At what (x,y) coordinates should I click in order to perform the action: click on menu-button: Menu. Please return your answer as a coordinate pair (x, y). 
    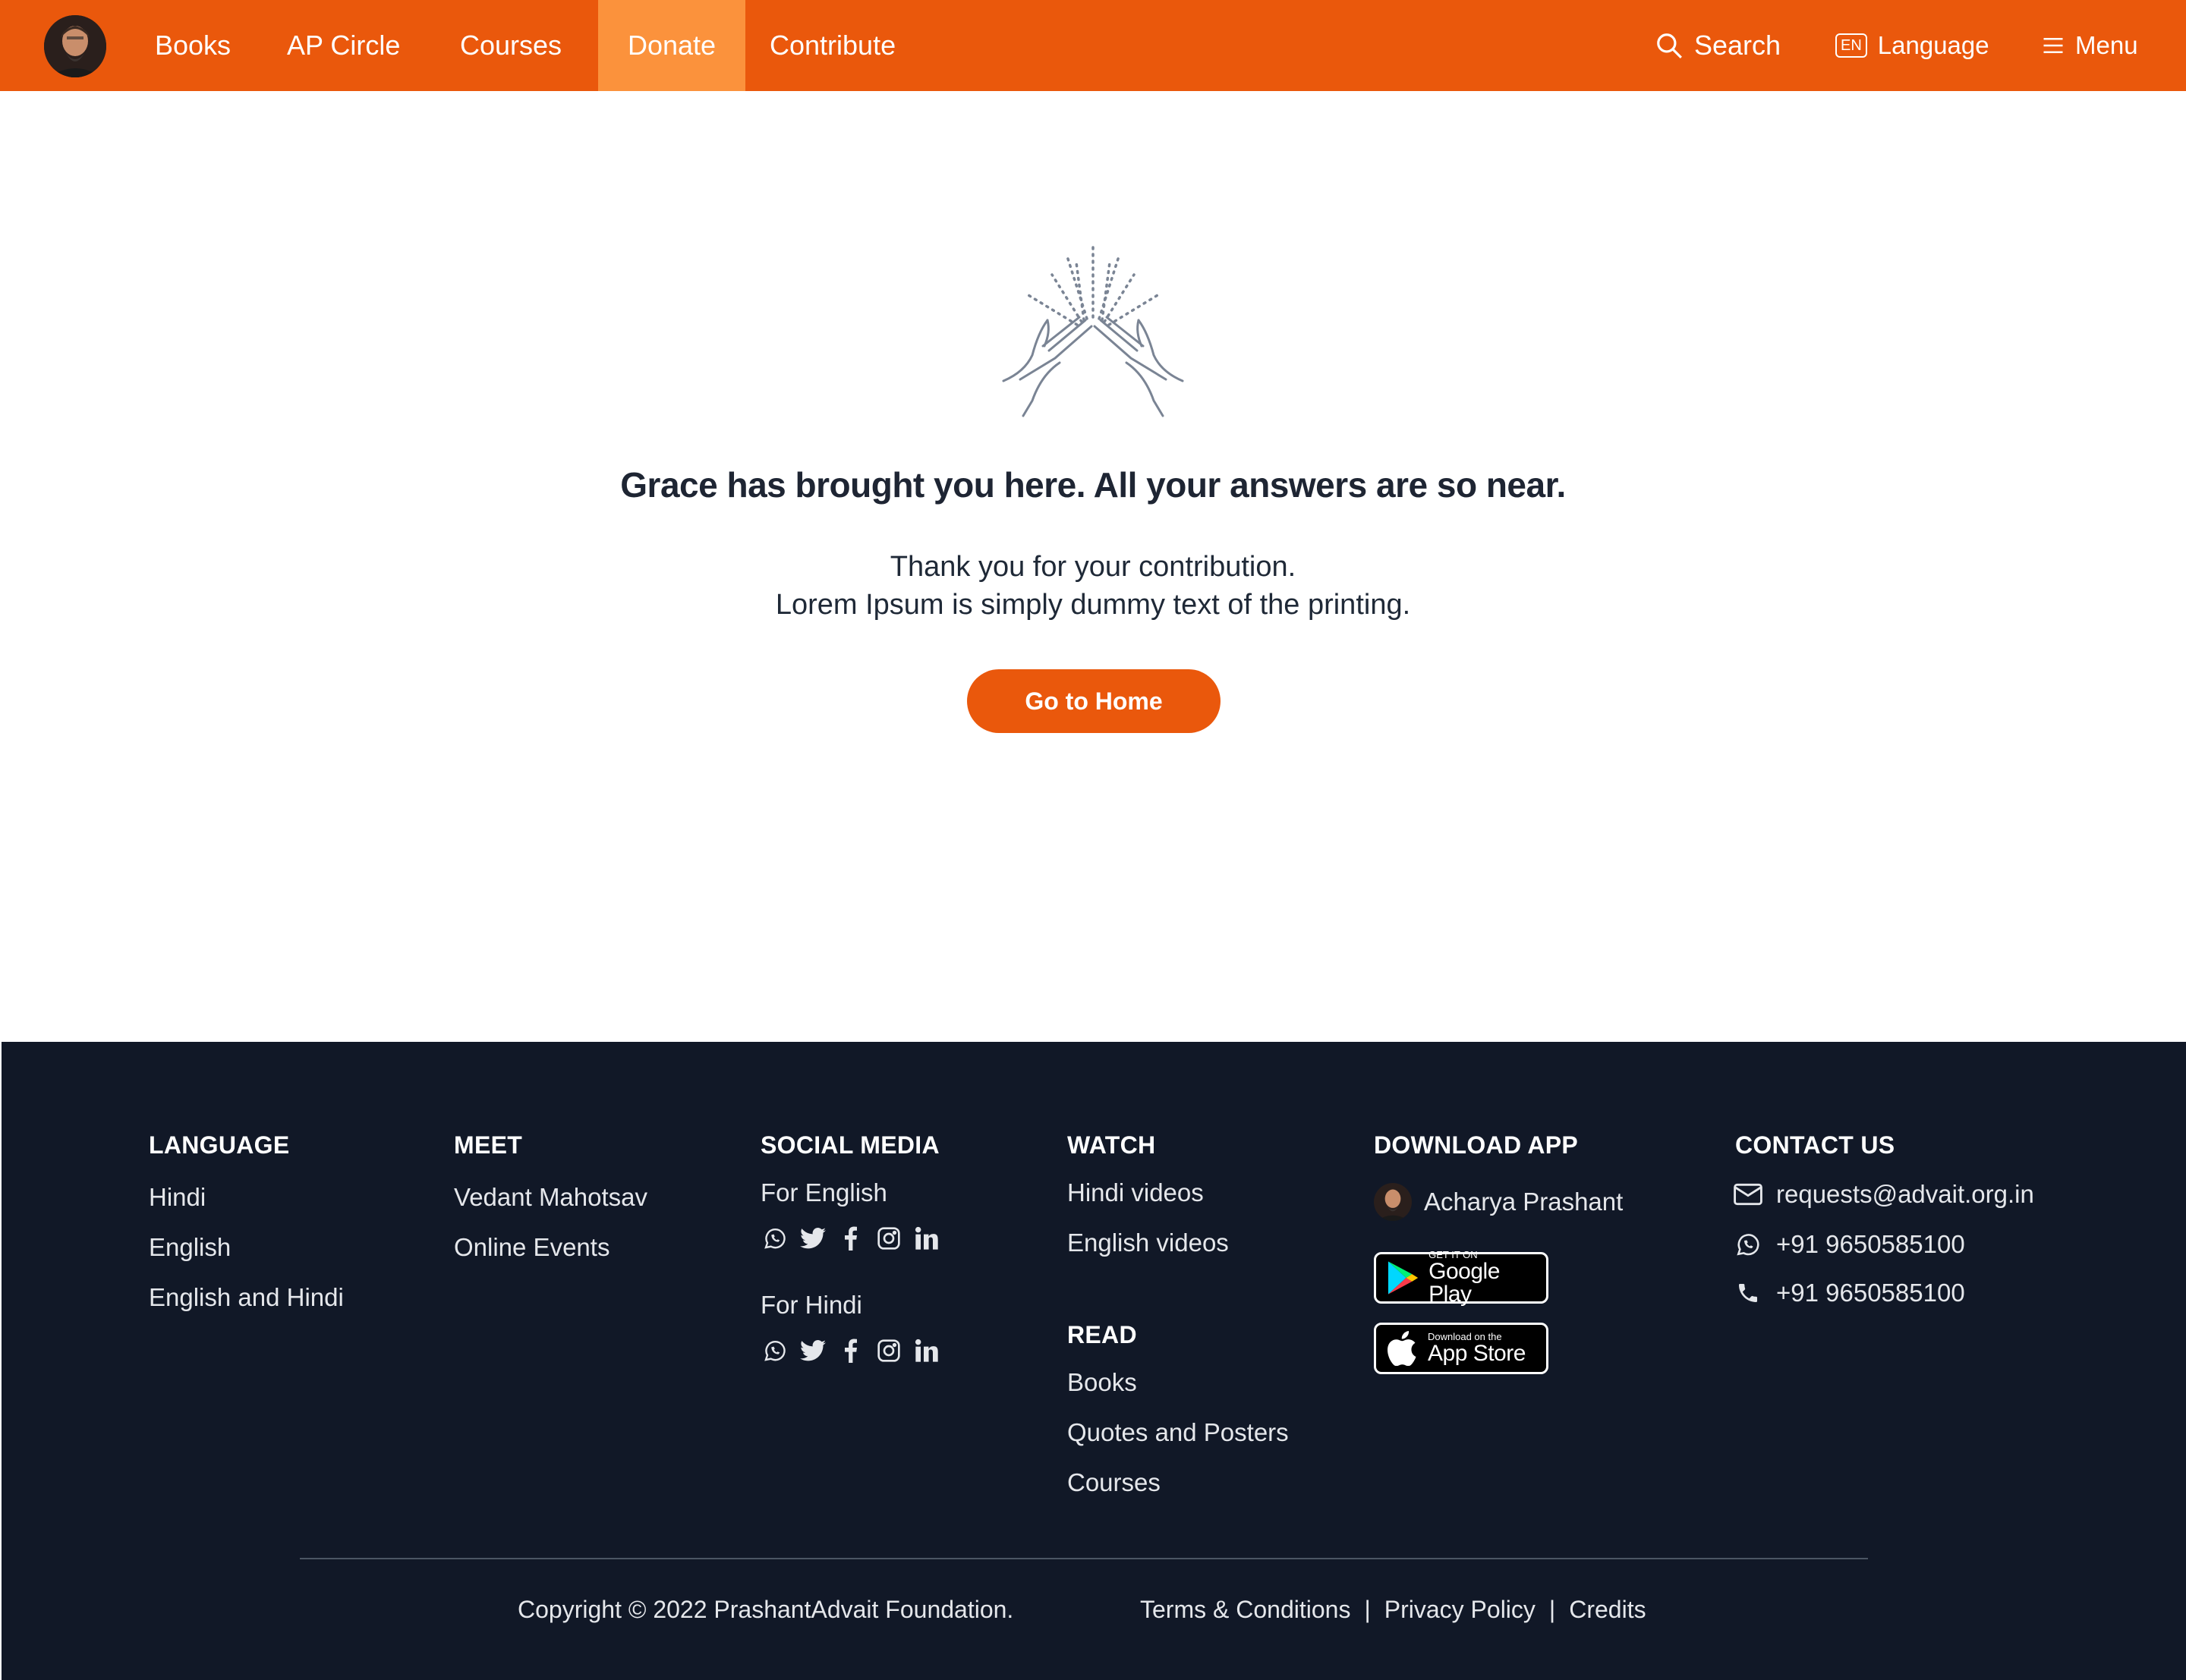
    Looking at the image, I should click on (2090, 45).